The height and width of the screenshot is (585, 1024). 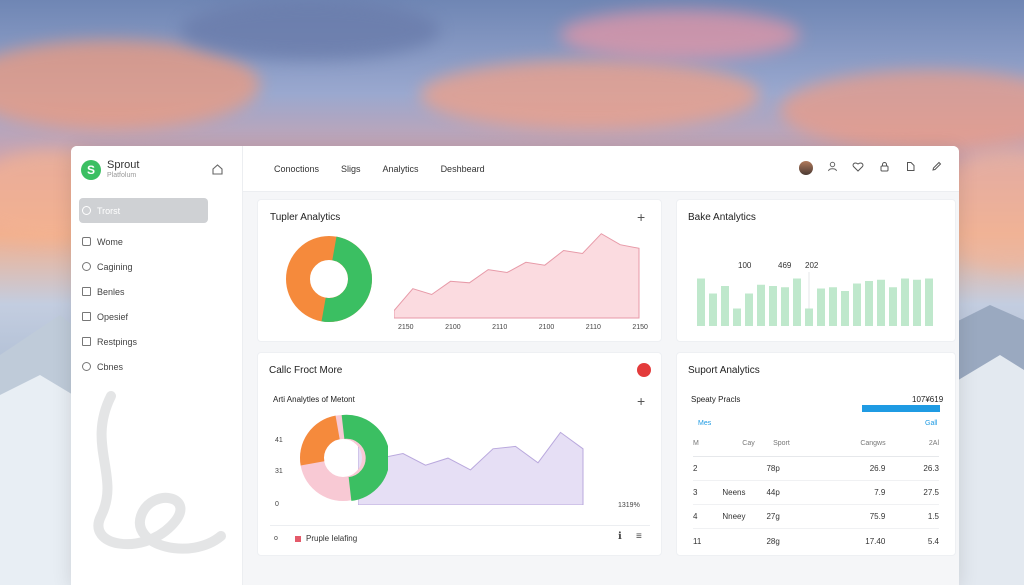 What do you see at coordinates (351, 169) in the screenshot?
I see `tab-sligs: Sligs` at bounding box center [351, 169].